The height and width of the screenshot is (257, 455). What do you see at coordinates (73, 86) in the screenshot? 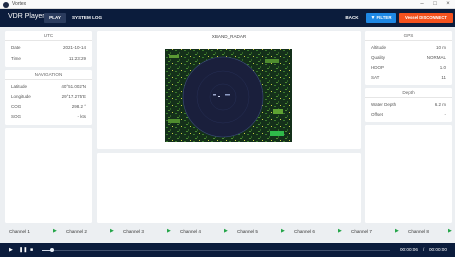
I see `latitude-value: 40°51.002'N` at bounding box center [73, 86].